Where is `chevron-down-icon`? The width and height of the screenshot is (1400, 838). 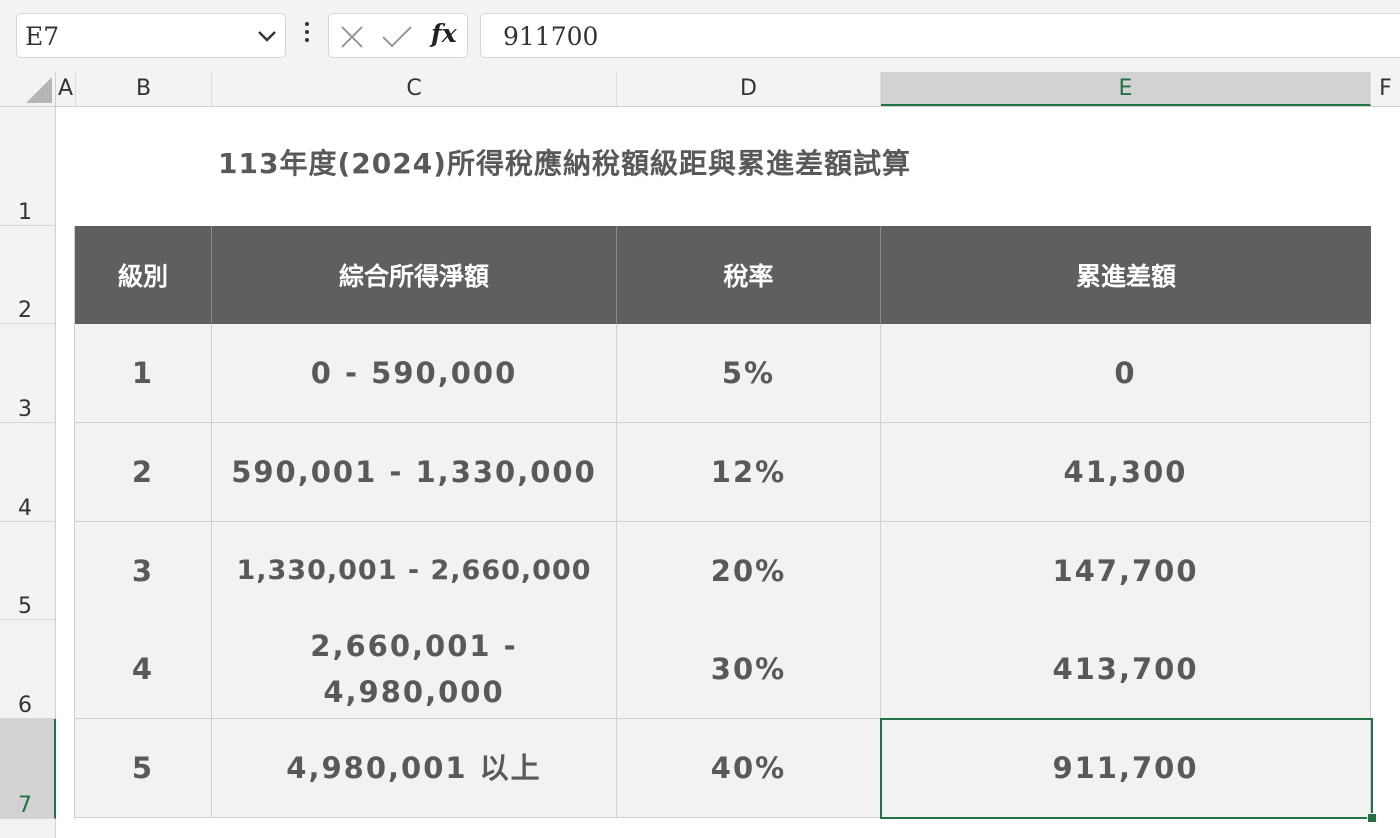 chevron-down-icon is located at coordinates (267, 36).